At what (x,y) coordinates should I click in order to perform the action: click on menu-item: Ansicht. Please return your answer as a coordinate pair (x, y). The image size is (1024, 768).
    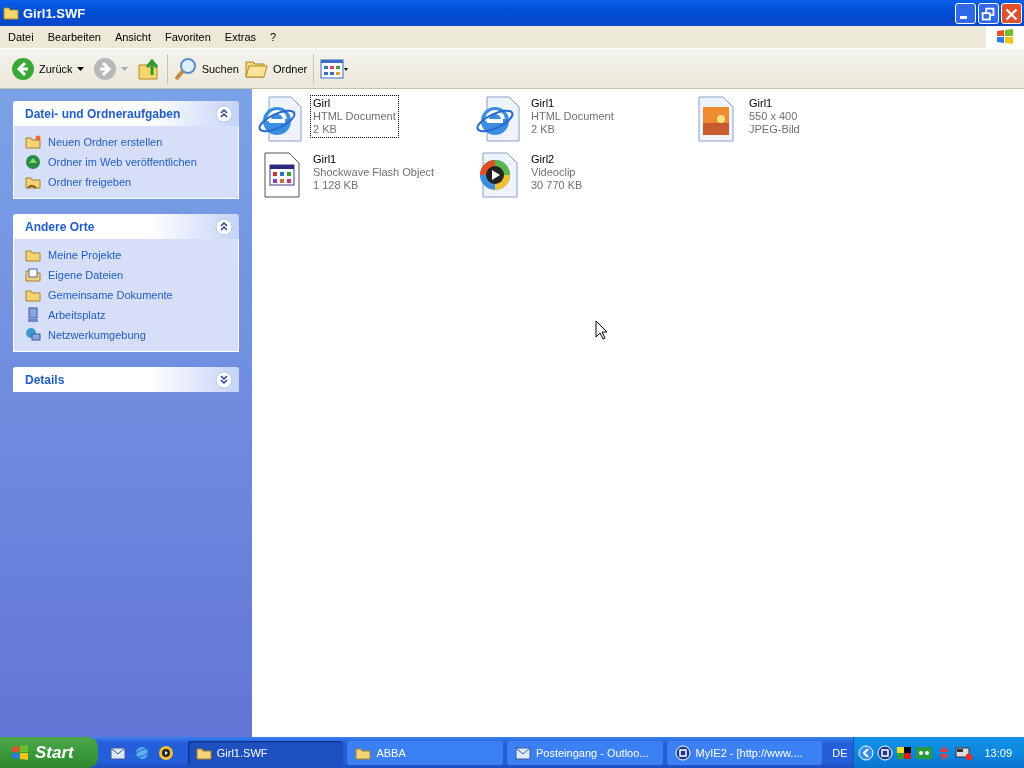
    Looking at the image, I should click on (132, 37).